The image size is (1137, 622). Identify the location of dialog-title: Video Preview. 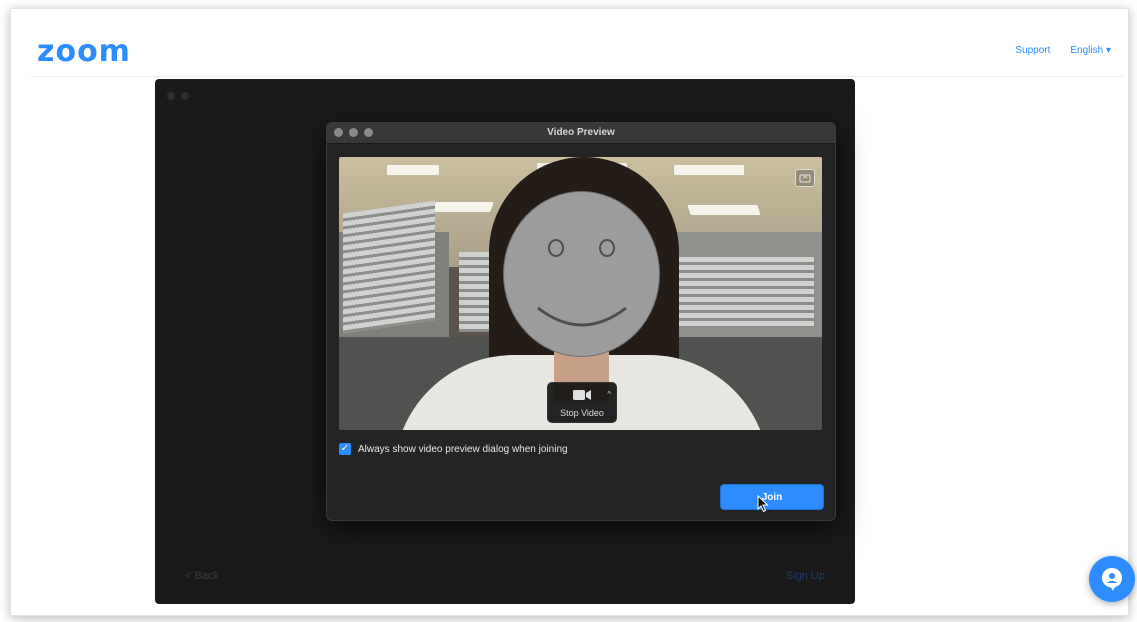
(581, 132).